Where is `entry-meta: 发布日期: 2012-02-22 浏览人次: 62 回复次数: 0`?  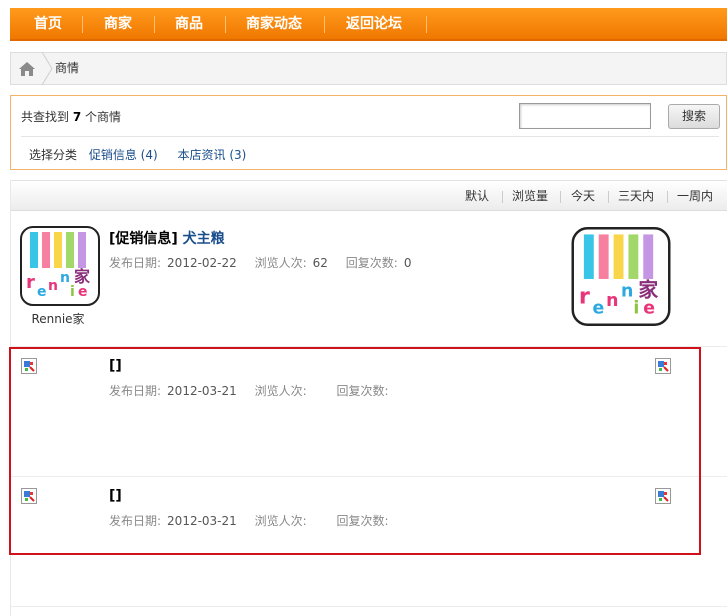 entry-meta: 发布日期: 2012-02-22 浏览人次: 62 回复次数: 0 is located at coordinates (267, 262).